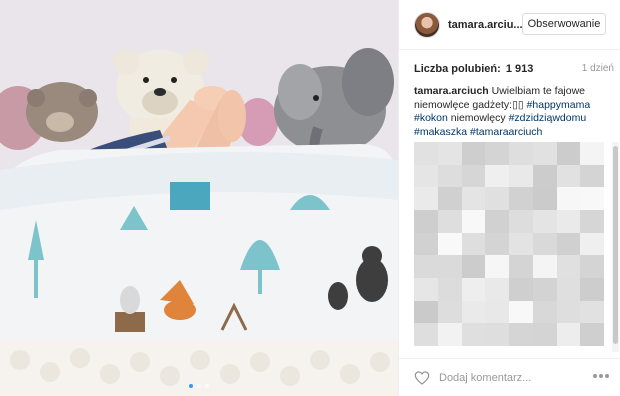  Describe the element at coordinates (478, 118) in the screenshot. I see `caption-text: niemowlęcy` at that location.